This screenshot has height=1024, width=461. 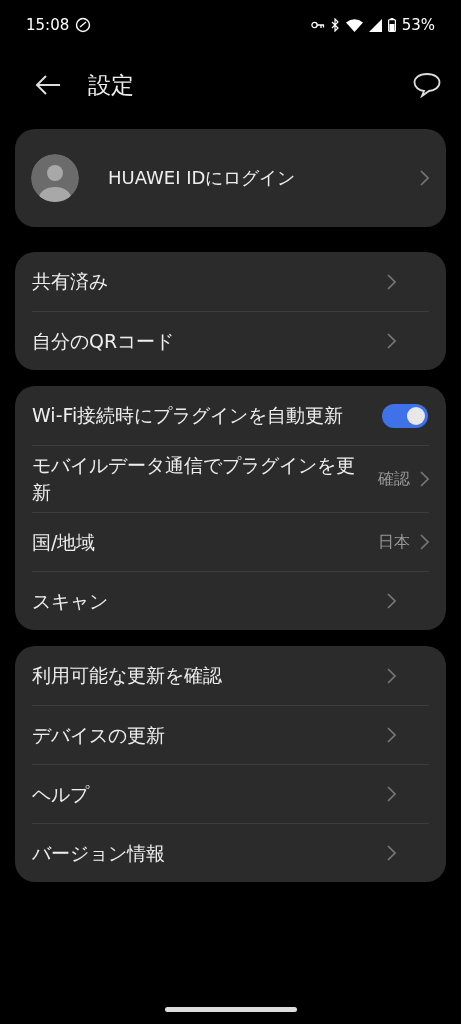 What do you see at coordinates (70, 601) in the screenshot?
I see `setting-label: スキャン` at bounding box center [70, 601].